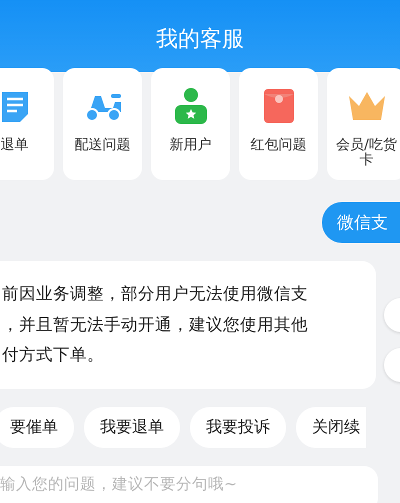 The height and width of the screenshot is (503, 400). What do you see at coordinates (15, 106) in the screenshot?
I see `document-icon` at bounding box center [15, 106].